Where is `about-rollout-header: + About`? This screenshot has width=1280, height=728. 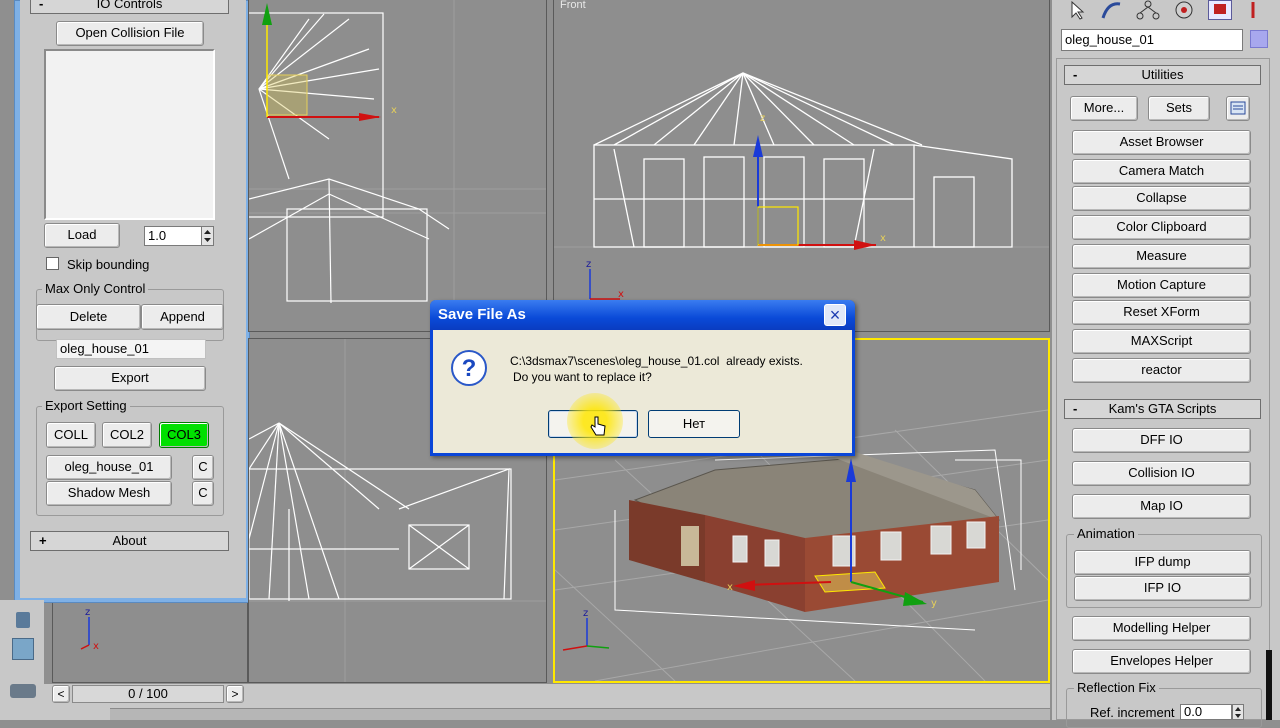
about-rollout-header: + About is located at coordinates (129, 541).